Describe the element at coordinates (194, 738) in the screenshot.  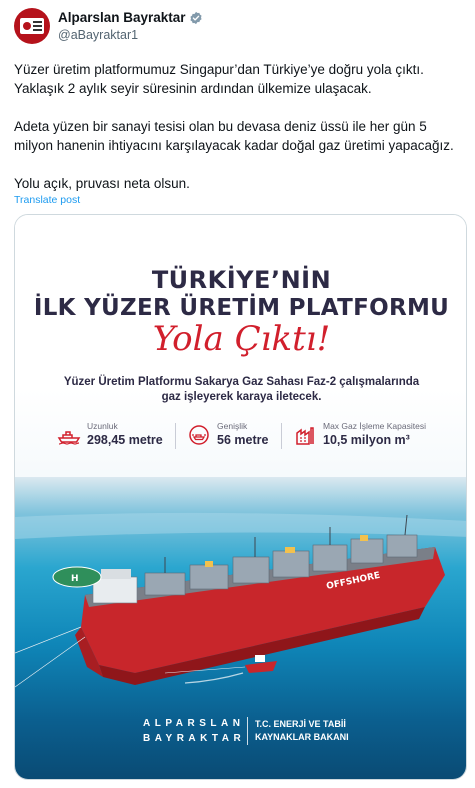
I see `brand-line: BAYRAKTAR` at that location.